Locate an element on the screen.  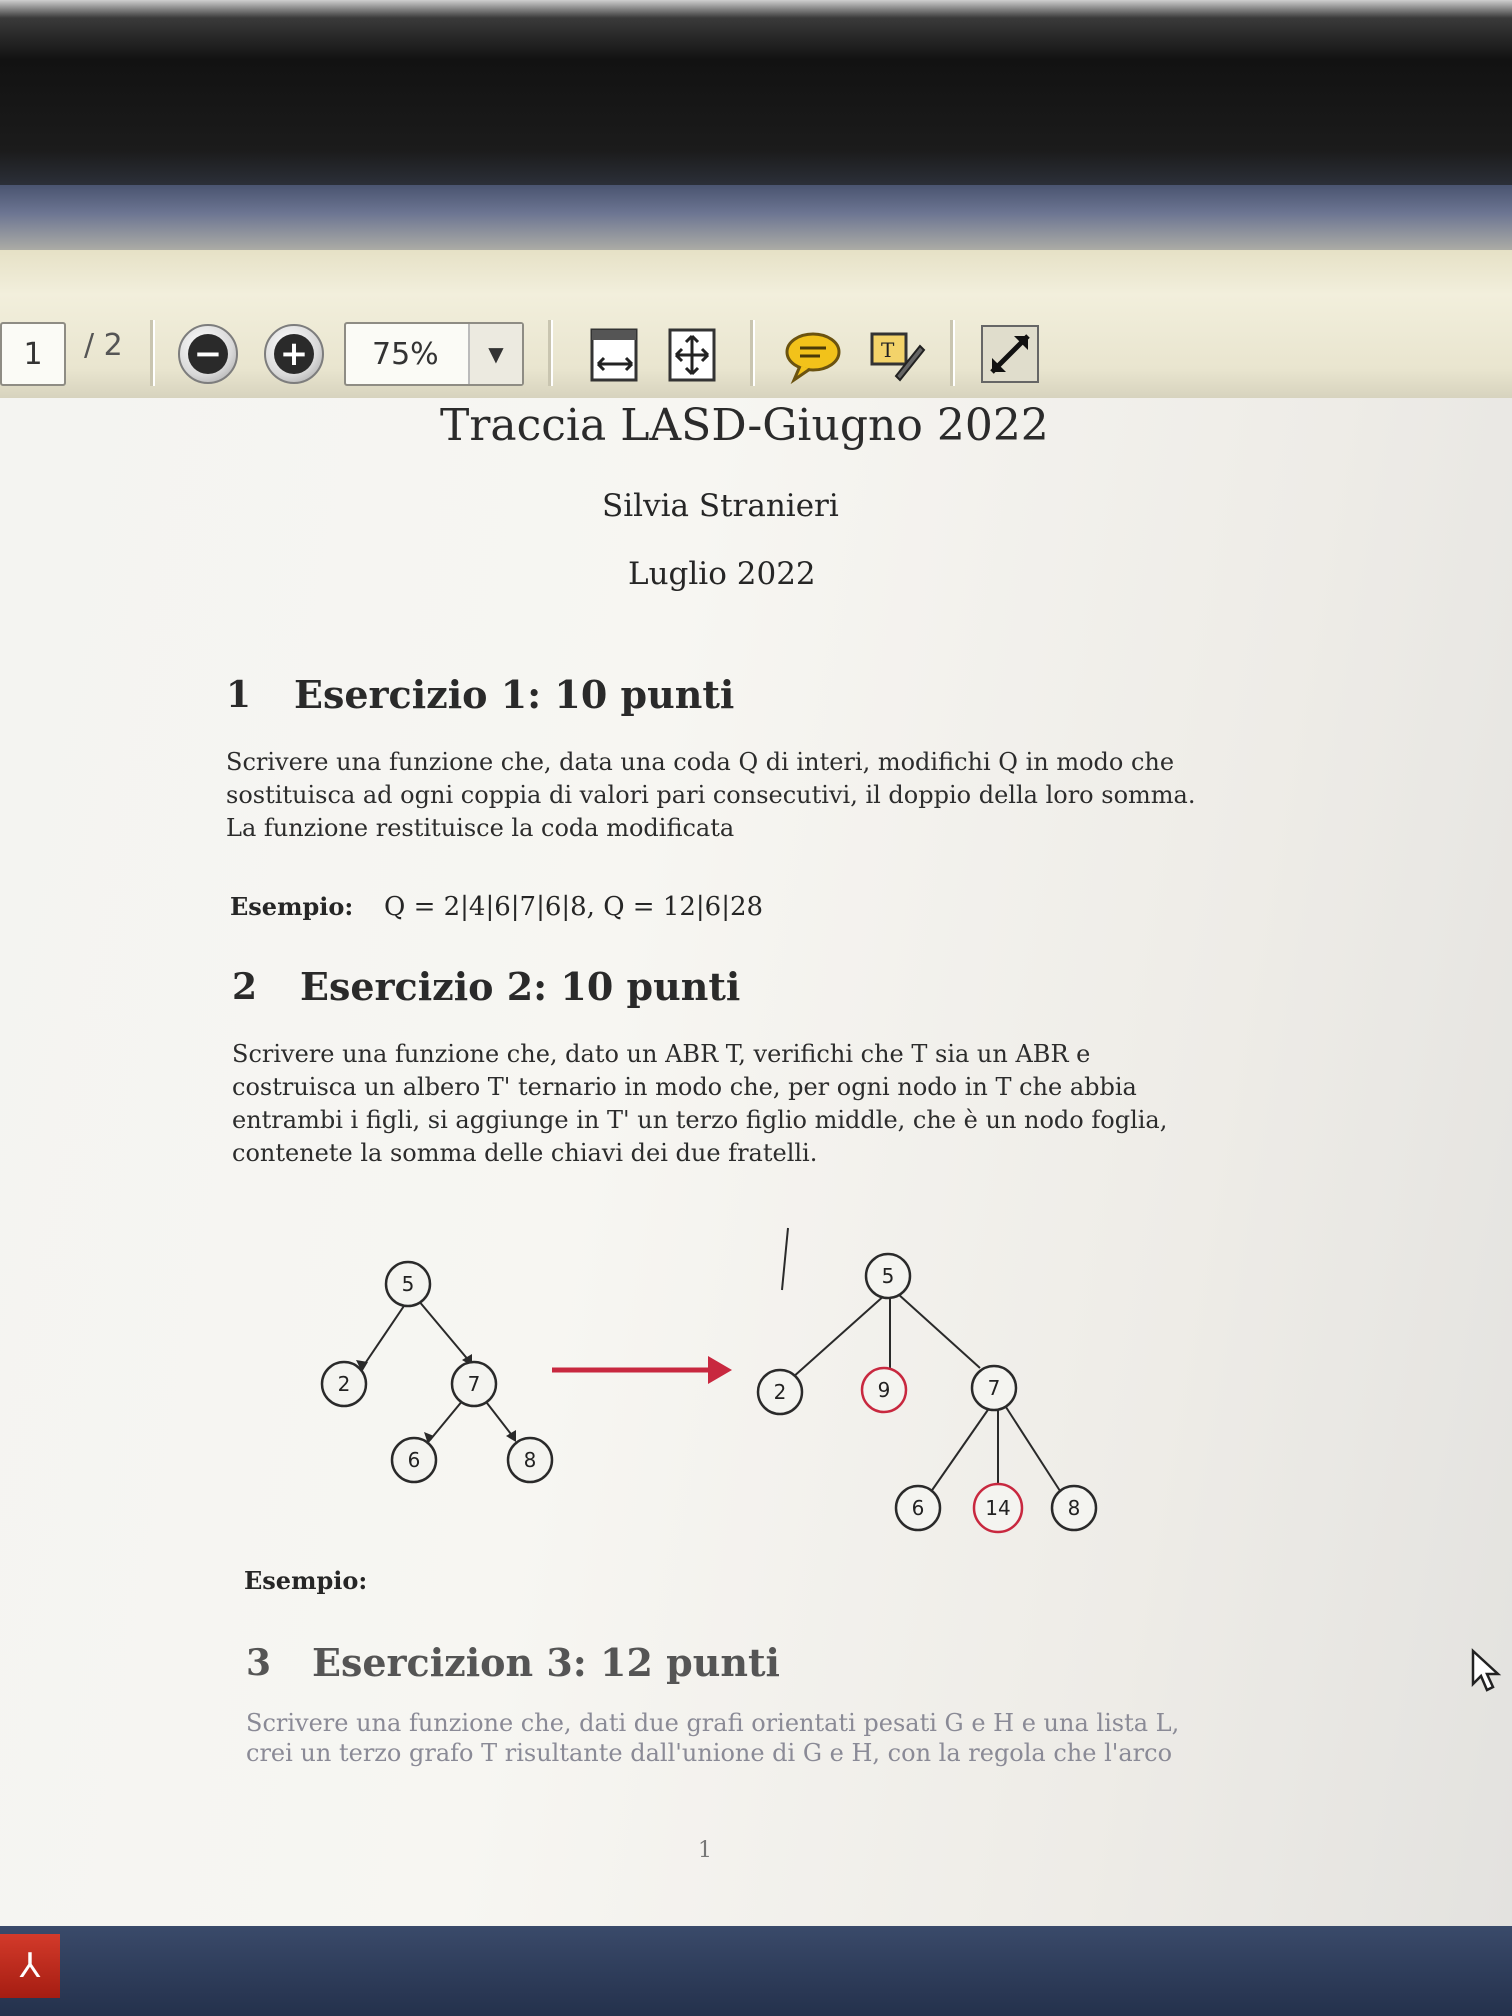
right-tree-node-label: 2 is located at coordinates (780, 1392).